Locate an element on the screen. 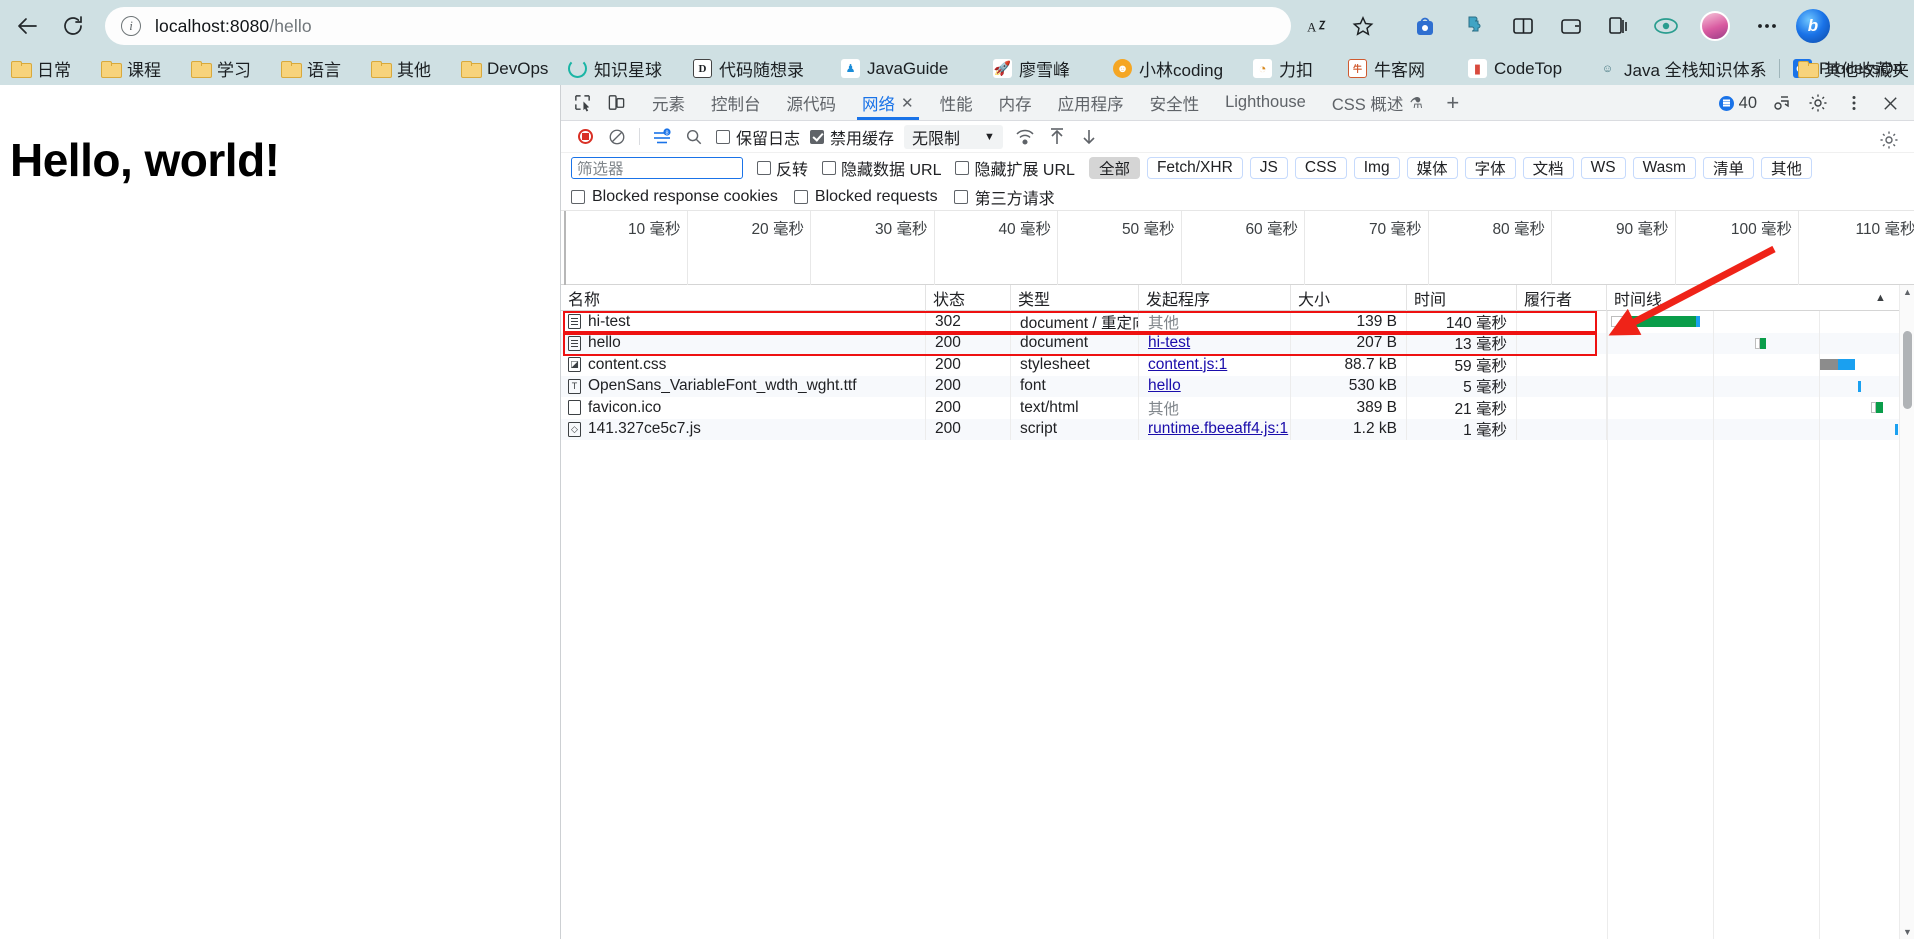 The height and width of the screenshot is (939, 1914). filter-input: 筛选器 is located at coordinates (657, 168).